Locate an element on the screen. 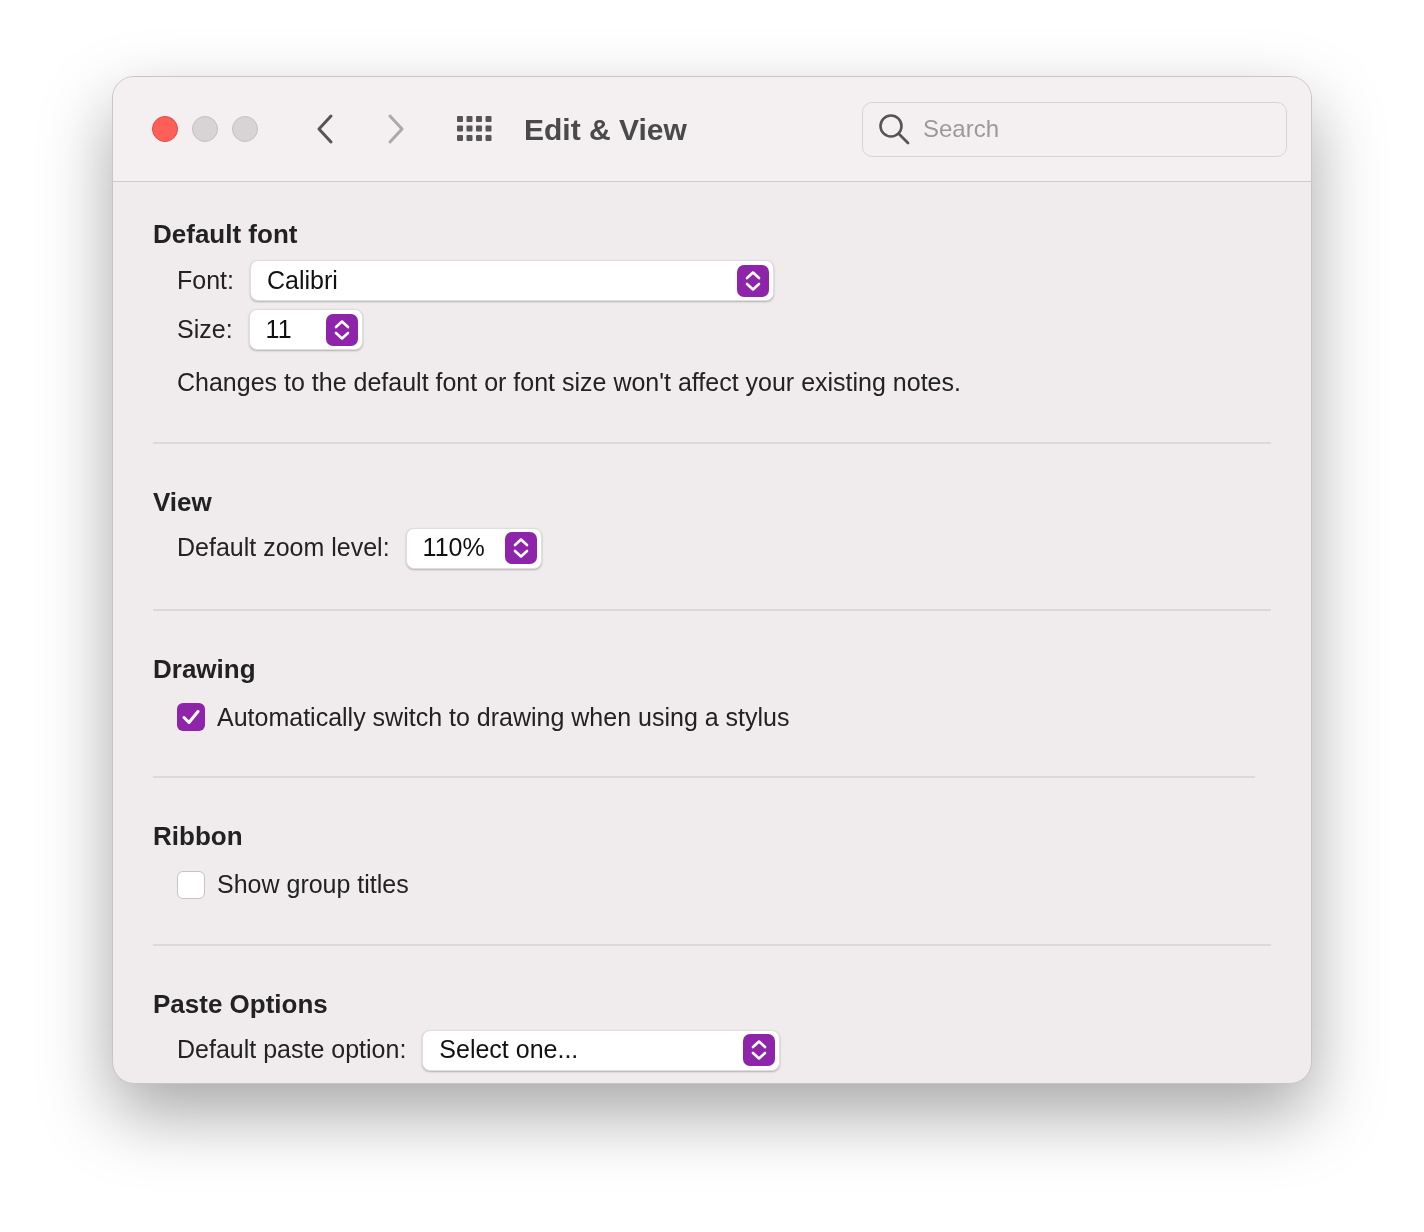 Image resolution: width=1424 pixels, height=1232 pixels. checkbox-label: Automatically switch to drawing when using a stylus is located at coordinates (503, 717).